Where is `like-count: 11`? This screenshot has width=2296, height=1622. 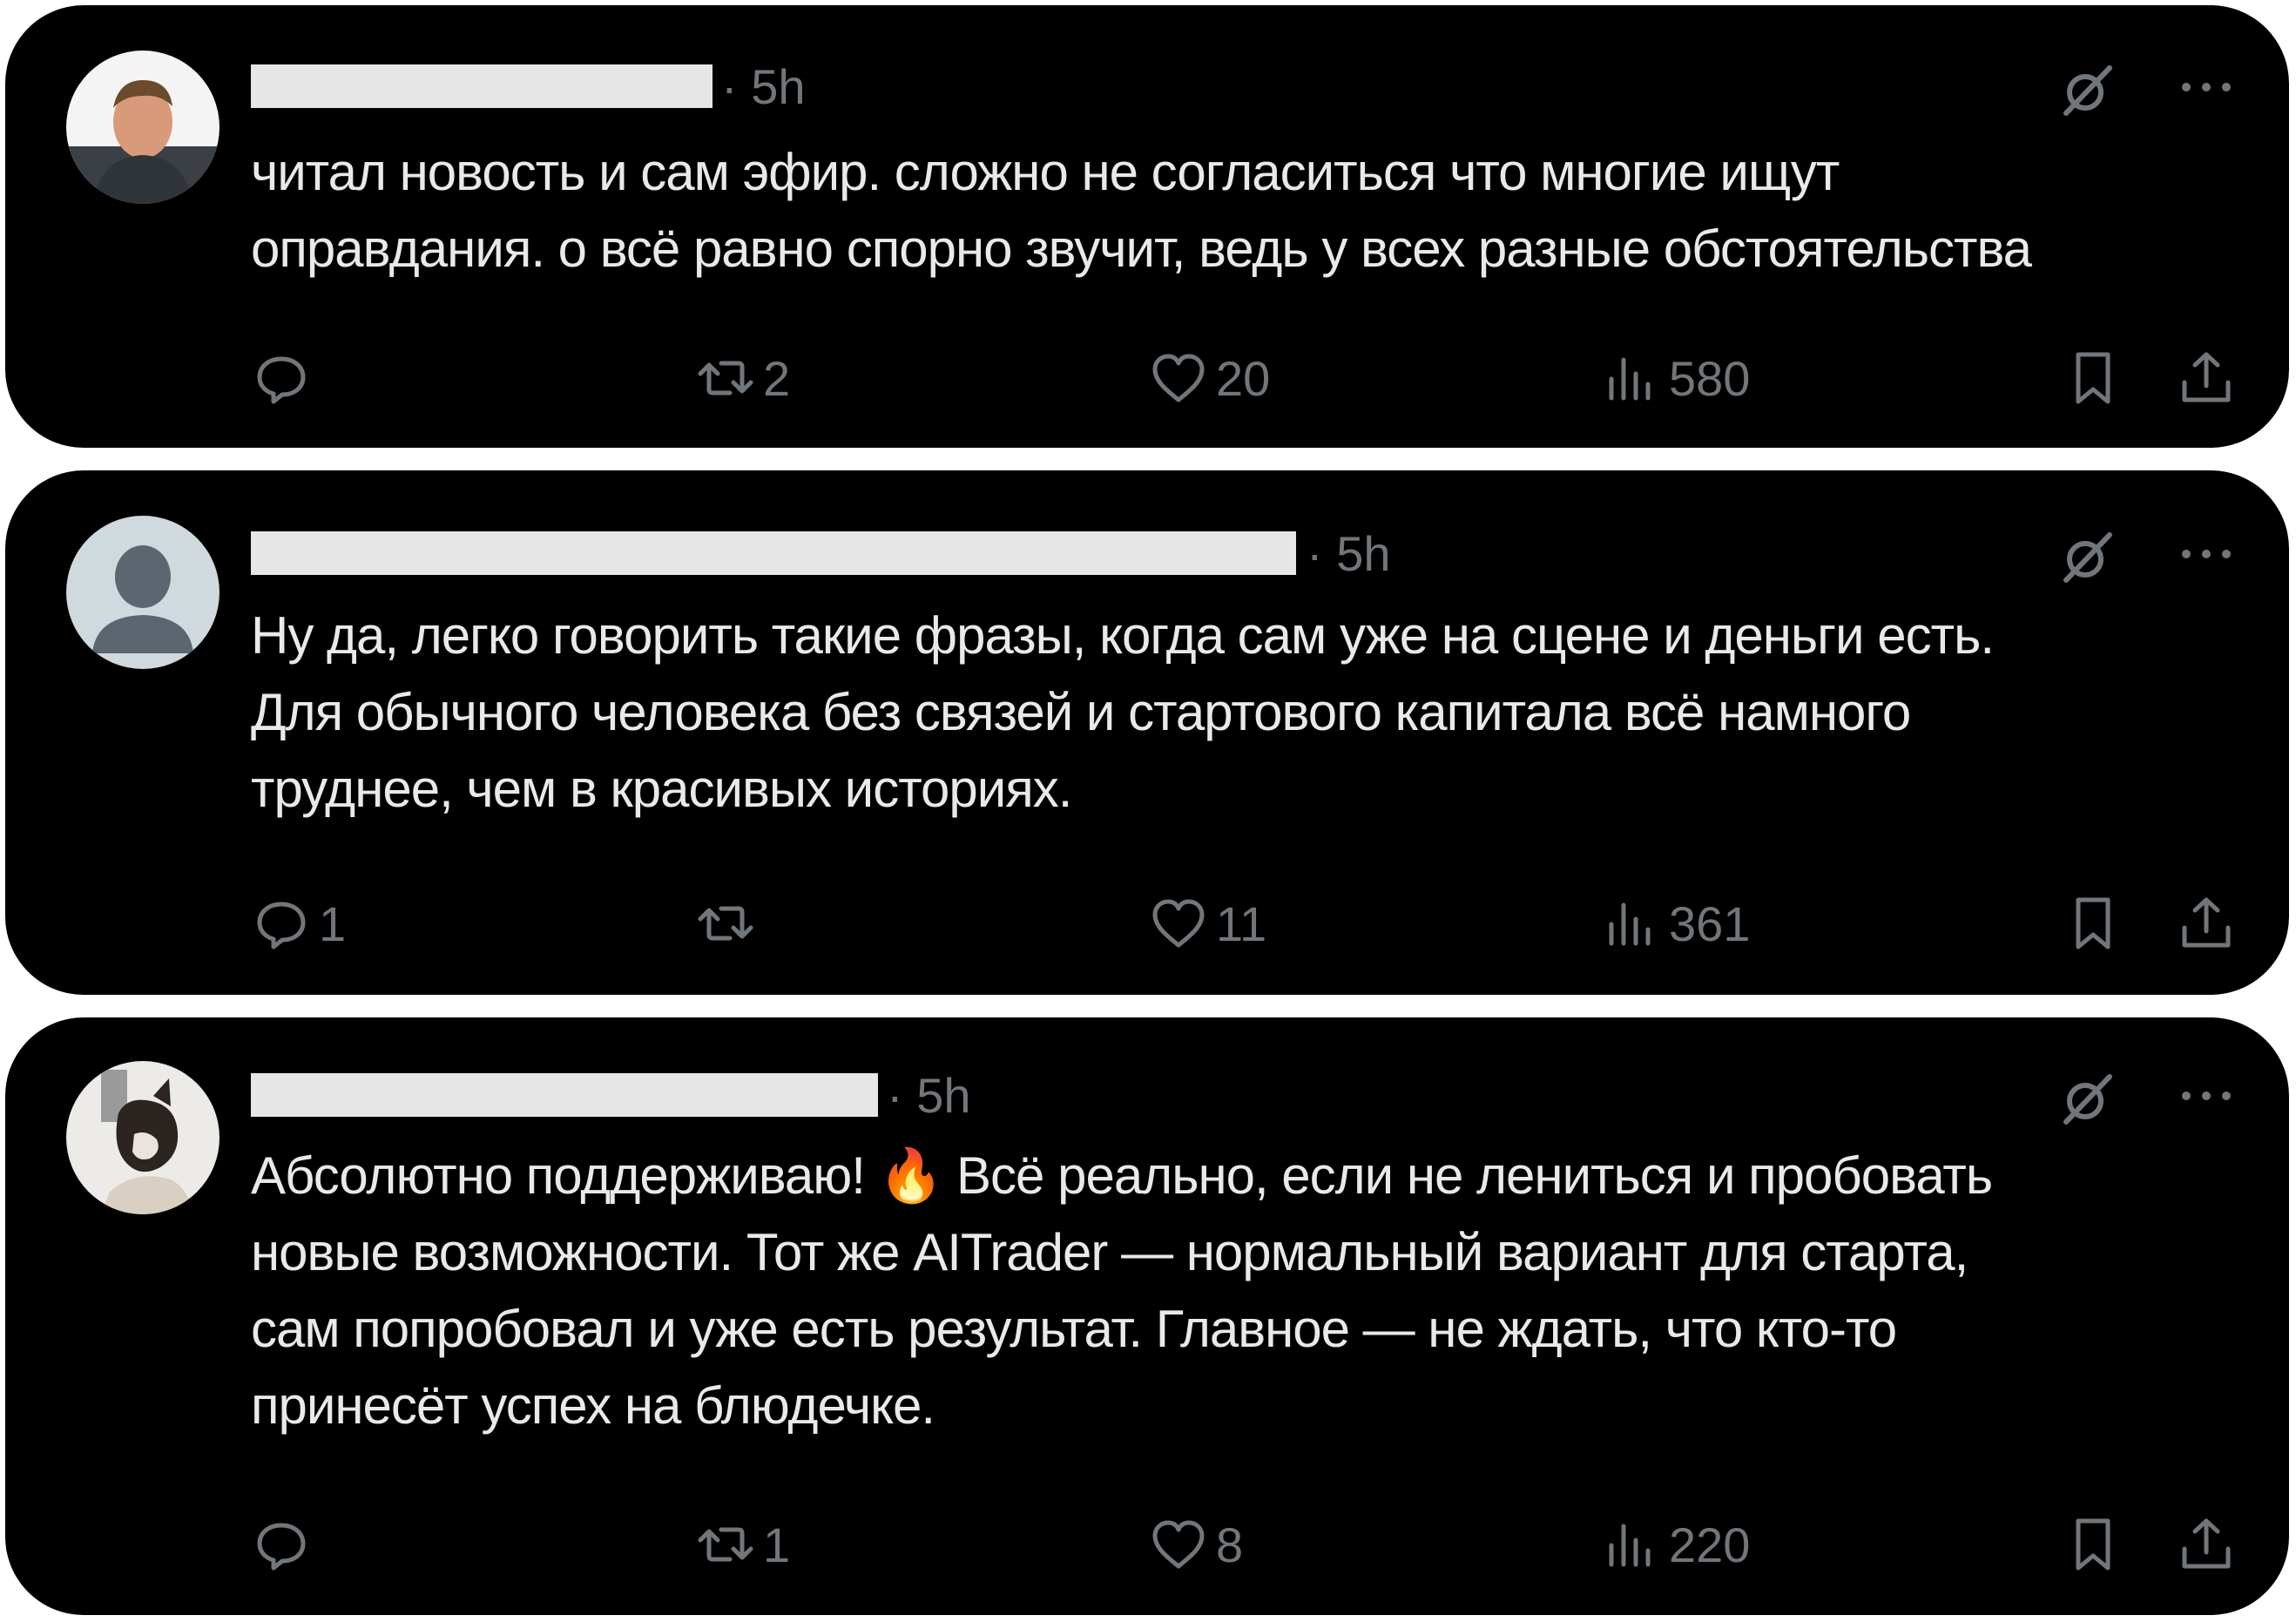
like-count: 11 is located at coordinates (1241, 923).